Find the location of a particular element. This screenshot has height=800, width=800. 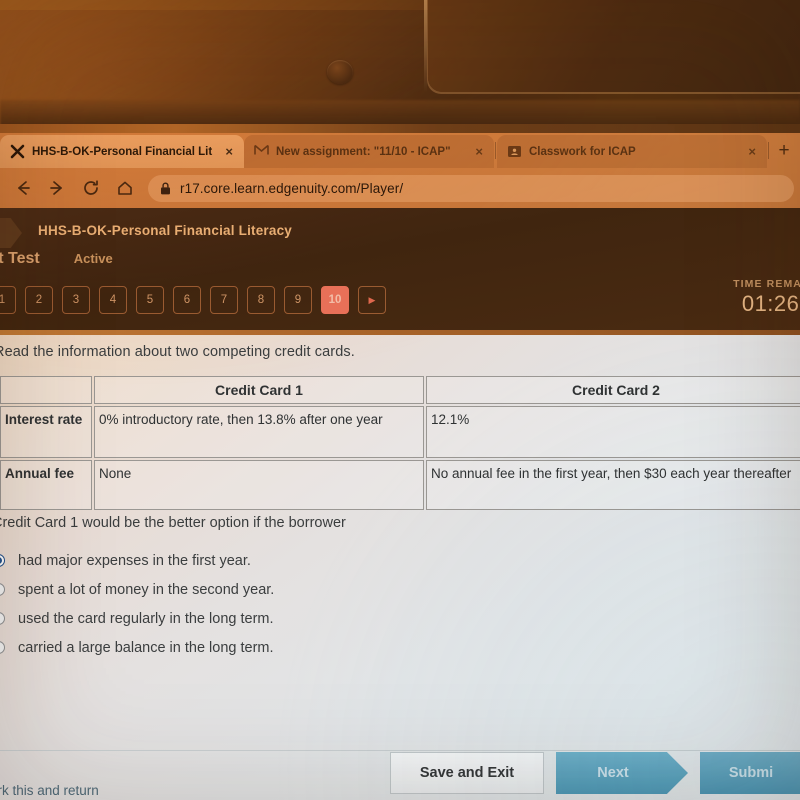

browser-tab-1-close-icon: × is located at coordinates (229, 151).